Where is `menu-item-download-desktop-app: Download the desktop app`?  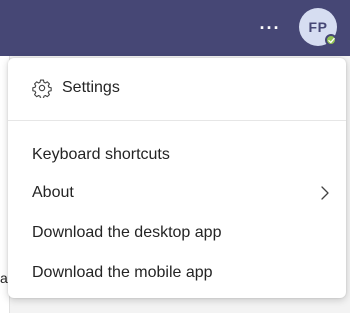 menu-item-download-desktop-app: Download the desktop app is located at coordinates (177, 233).